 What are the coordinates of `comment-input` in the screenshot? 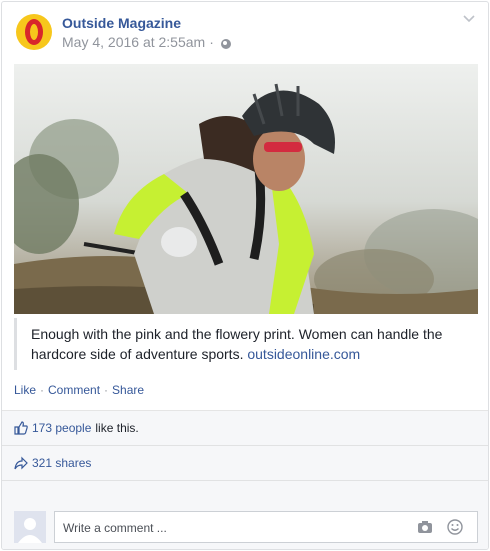 It's located at (228, 528).